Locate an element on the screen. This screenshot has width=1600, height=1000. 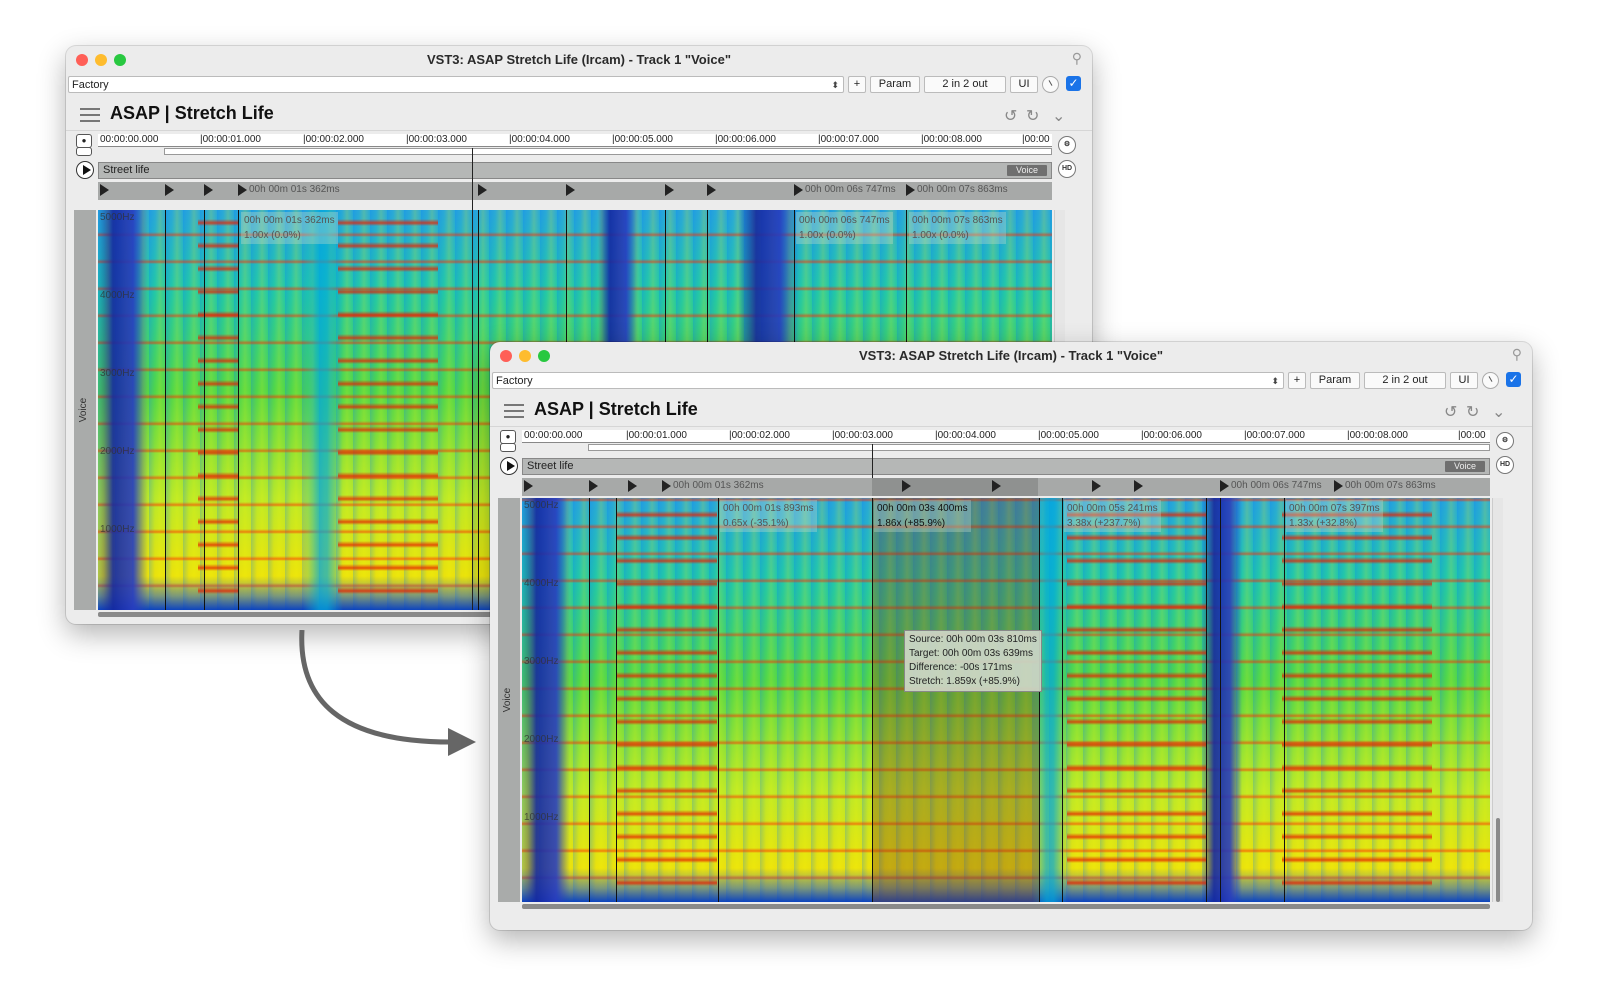
preset-value: Factory is located at coordinates (514, 381).